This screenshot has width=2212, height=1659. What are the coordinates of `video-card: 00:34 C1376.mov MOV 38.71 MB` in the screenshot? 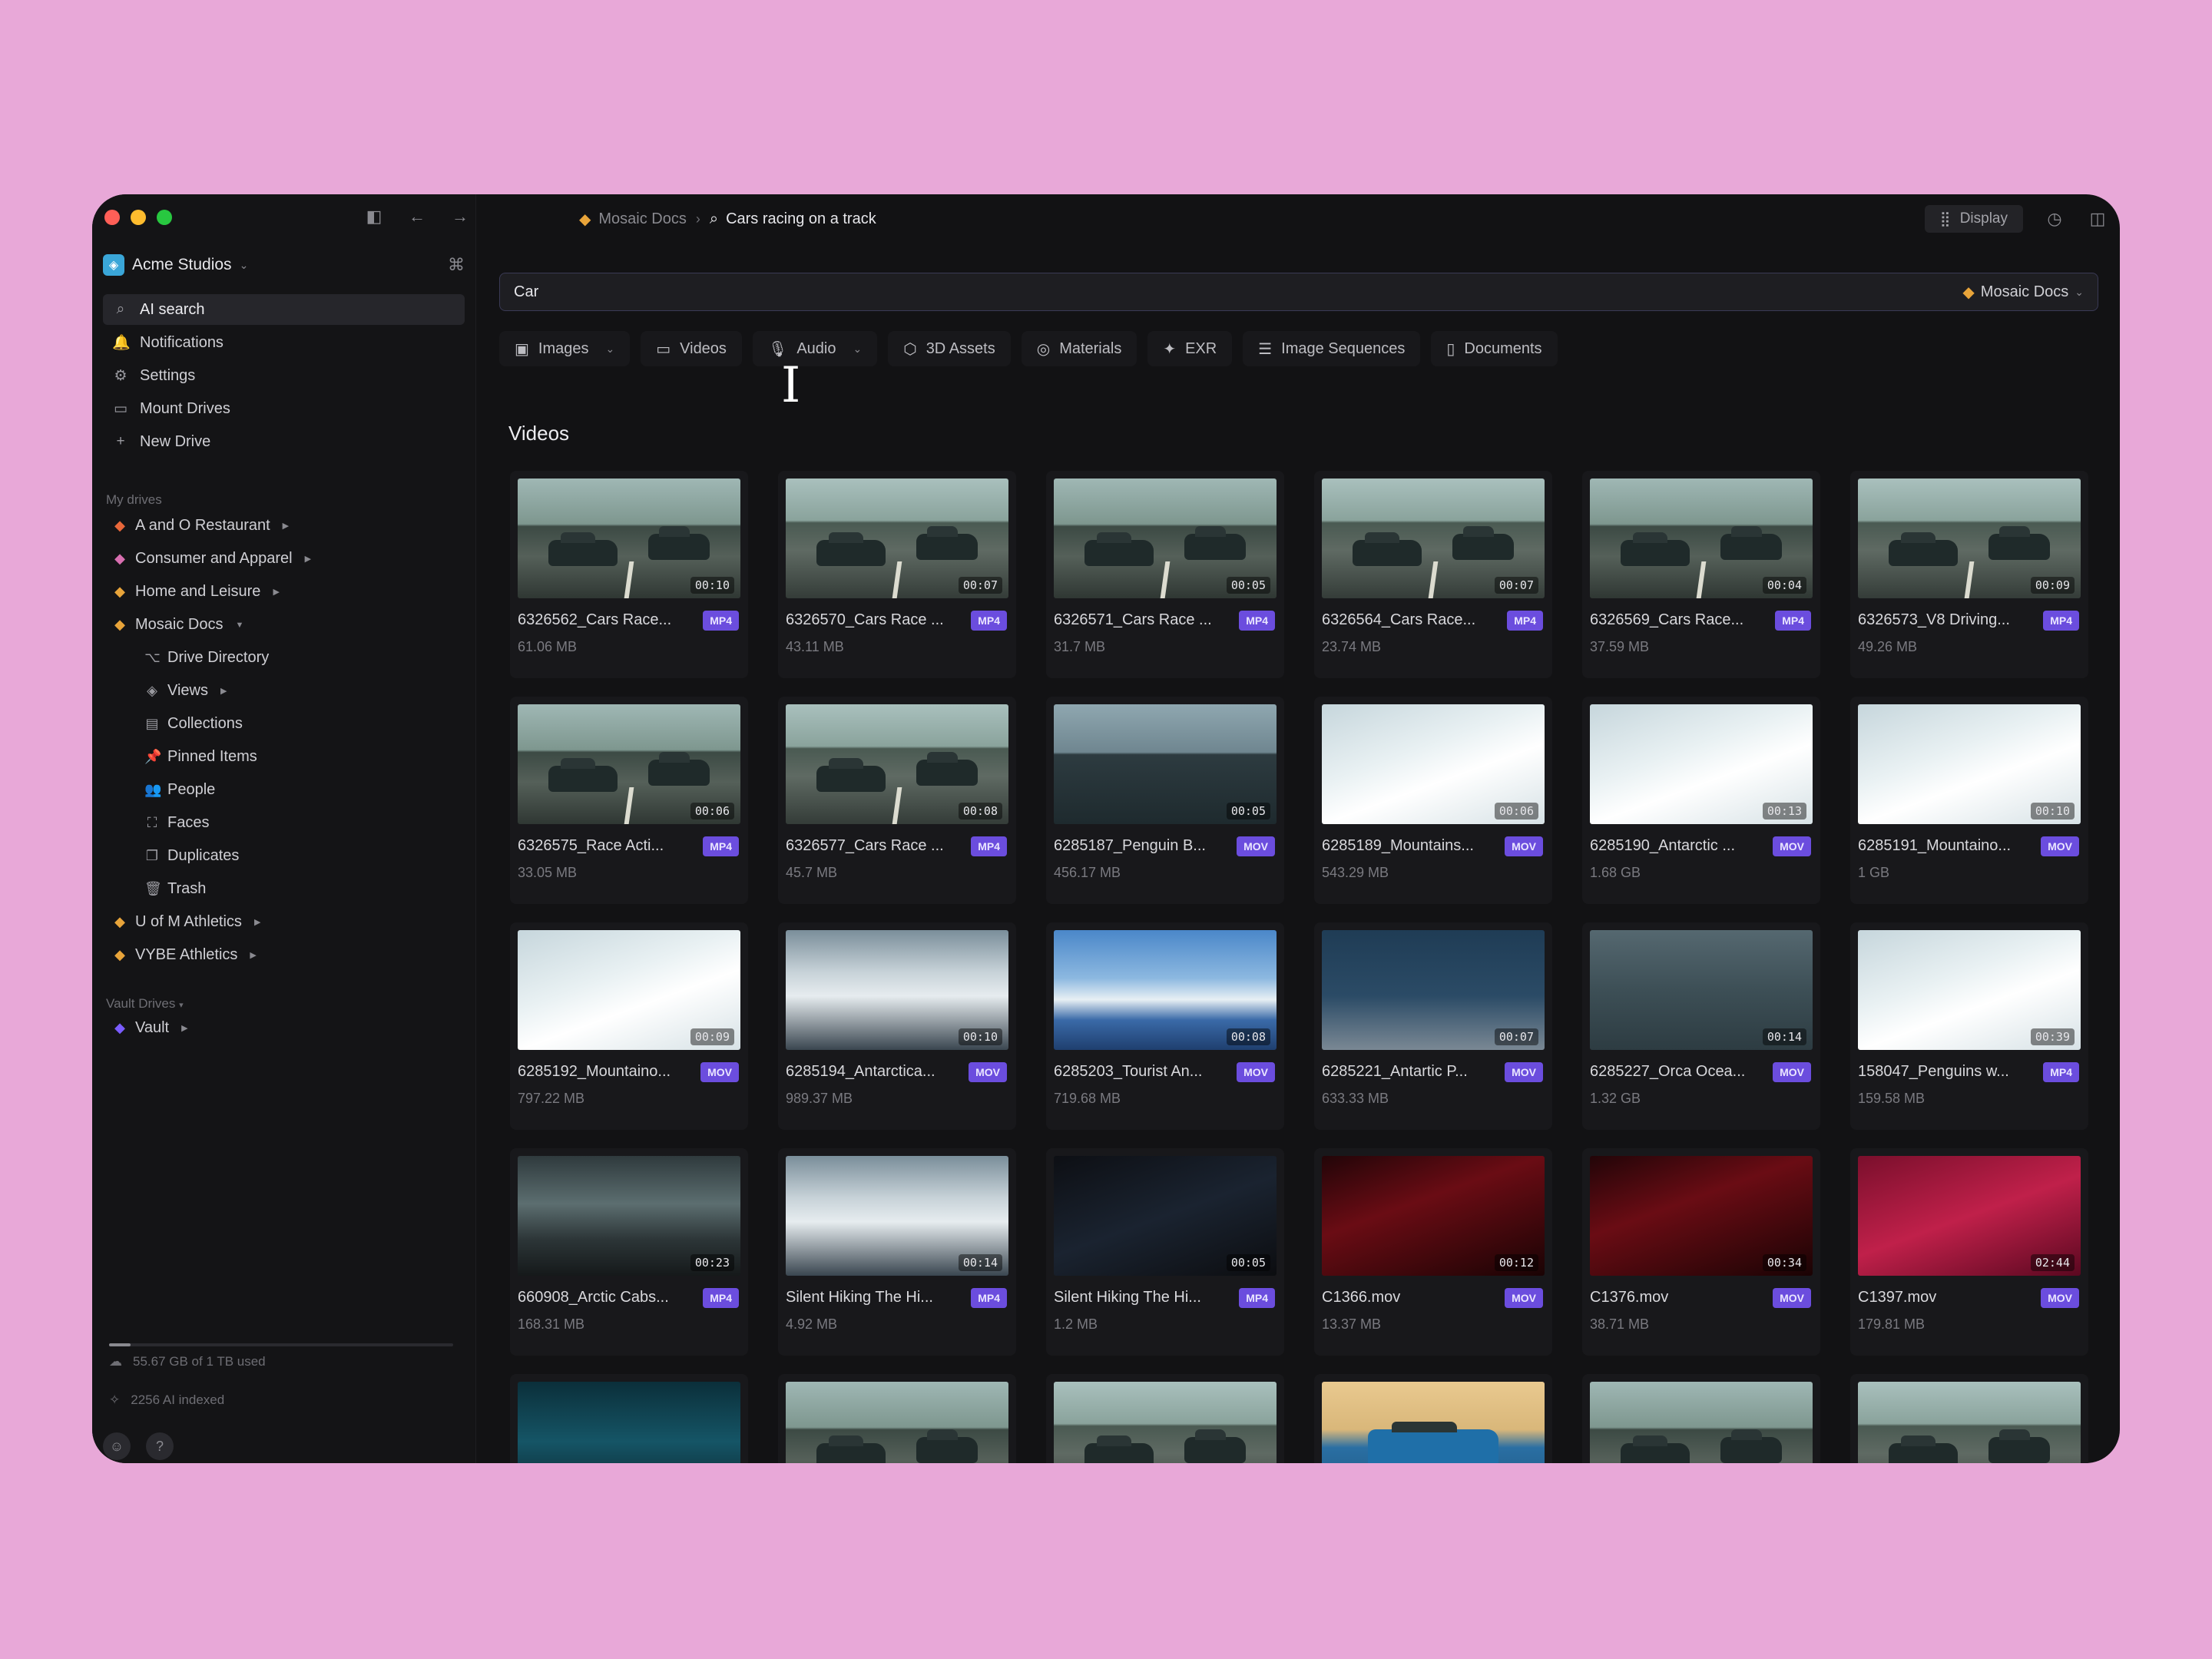 It's located at (1701, 1252).